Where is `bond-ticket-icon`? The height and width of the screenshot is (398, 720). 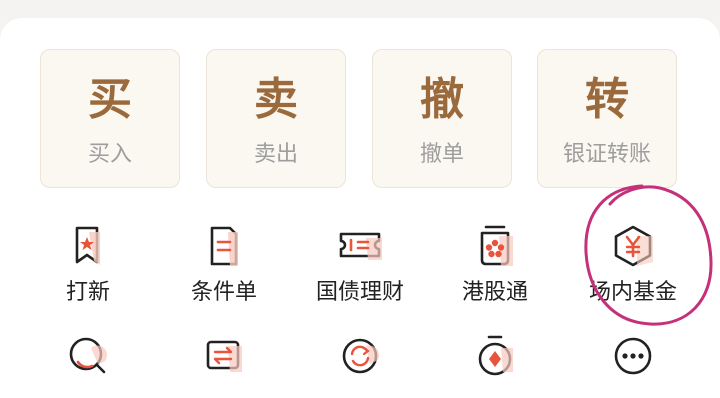
bond-ticket-icon is located at coordinates (360, 246).